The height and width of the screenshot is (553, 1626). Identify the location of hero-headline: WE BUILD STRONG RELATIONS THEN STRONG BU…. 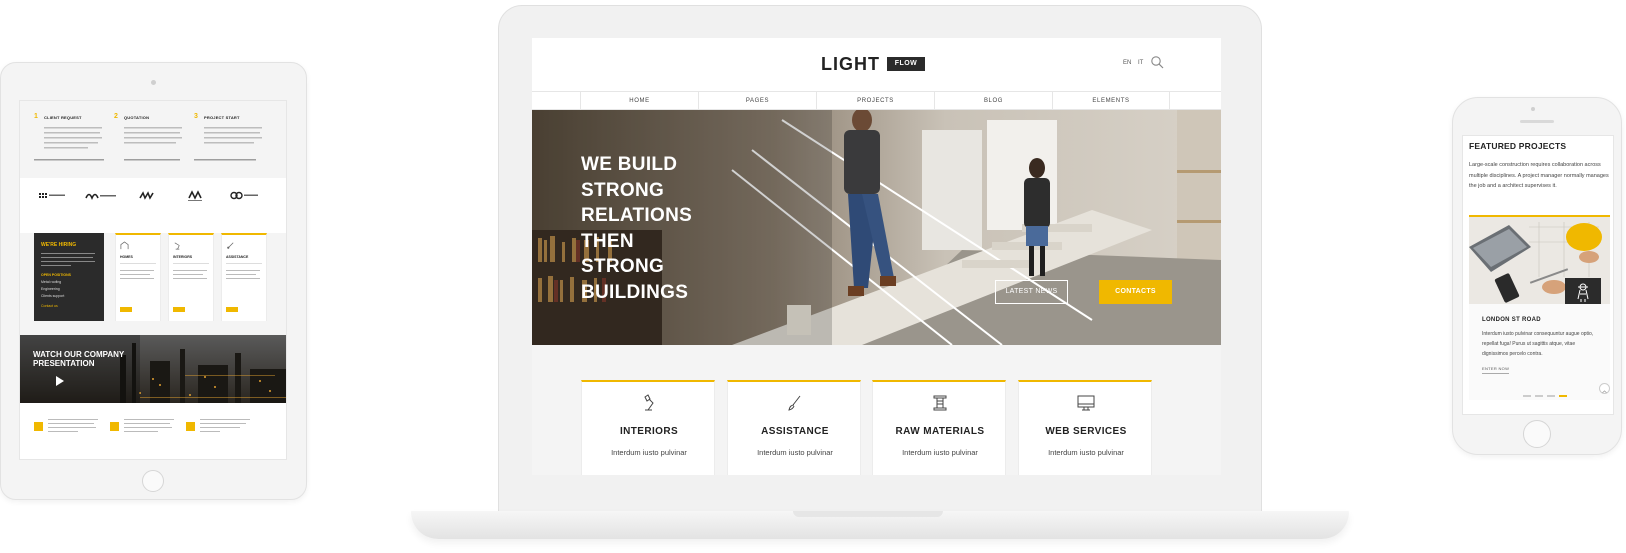
(671, 228).